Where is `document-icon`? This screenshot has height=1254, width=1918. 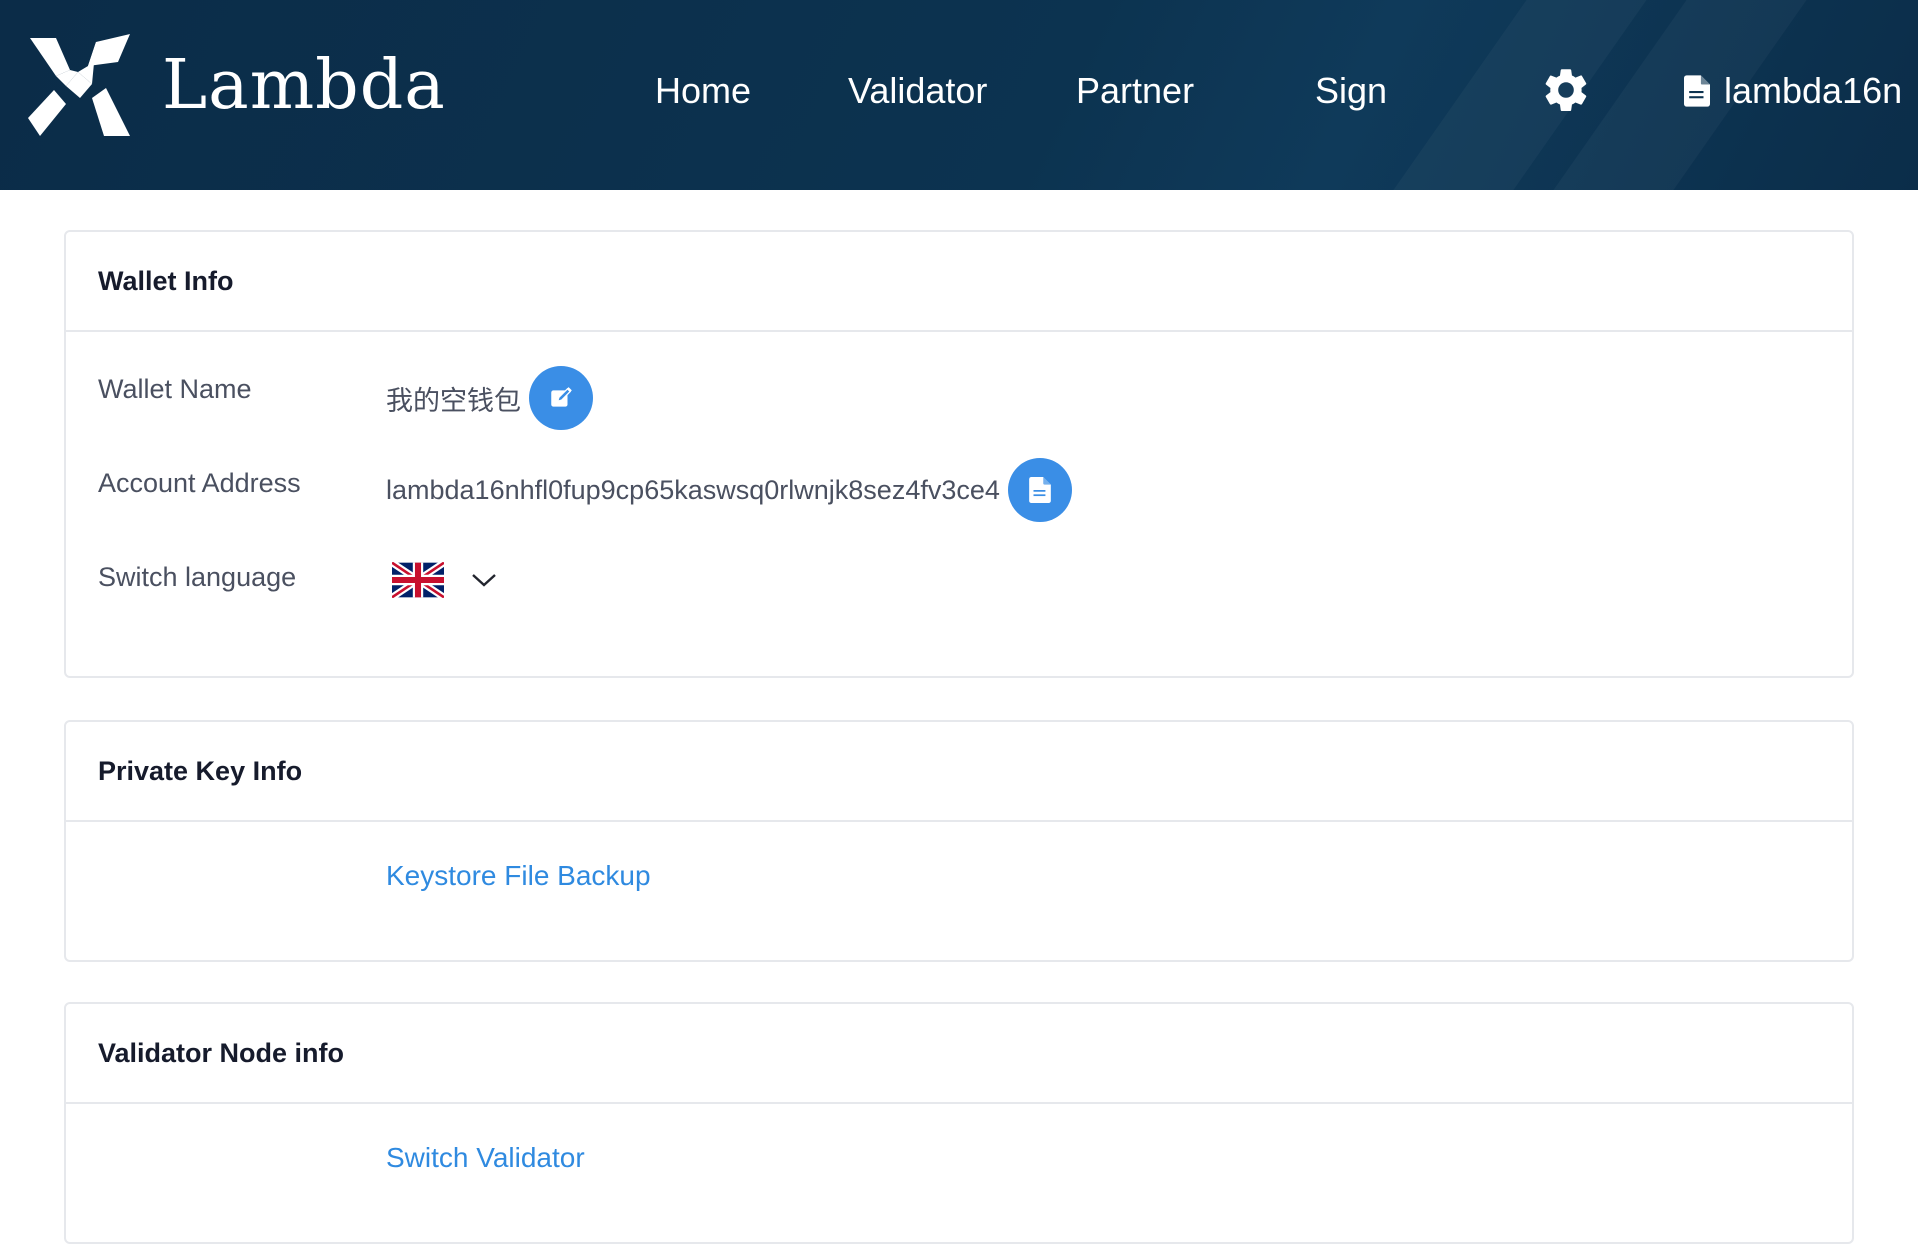
document-icon is located at coordinates (1697, 91).